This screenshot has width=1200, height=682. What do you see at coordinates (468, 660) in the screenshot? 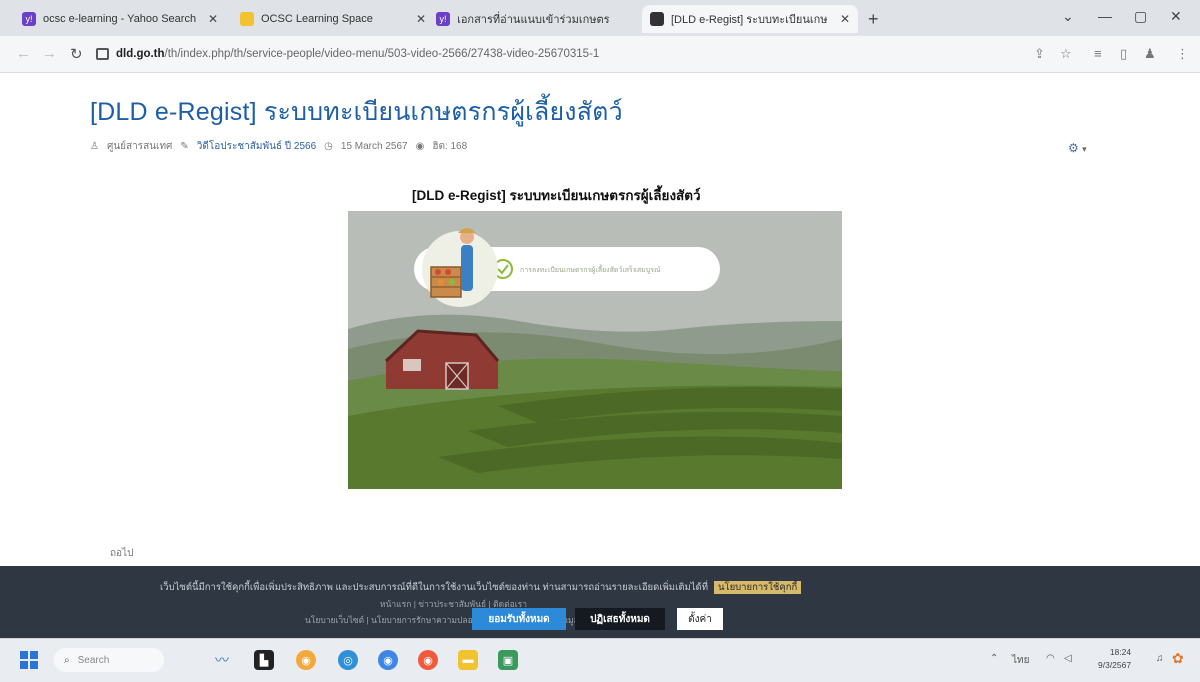
I see `file-explorer-icon: ▬` at bounding box center [468, 660].